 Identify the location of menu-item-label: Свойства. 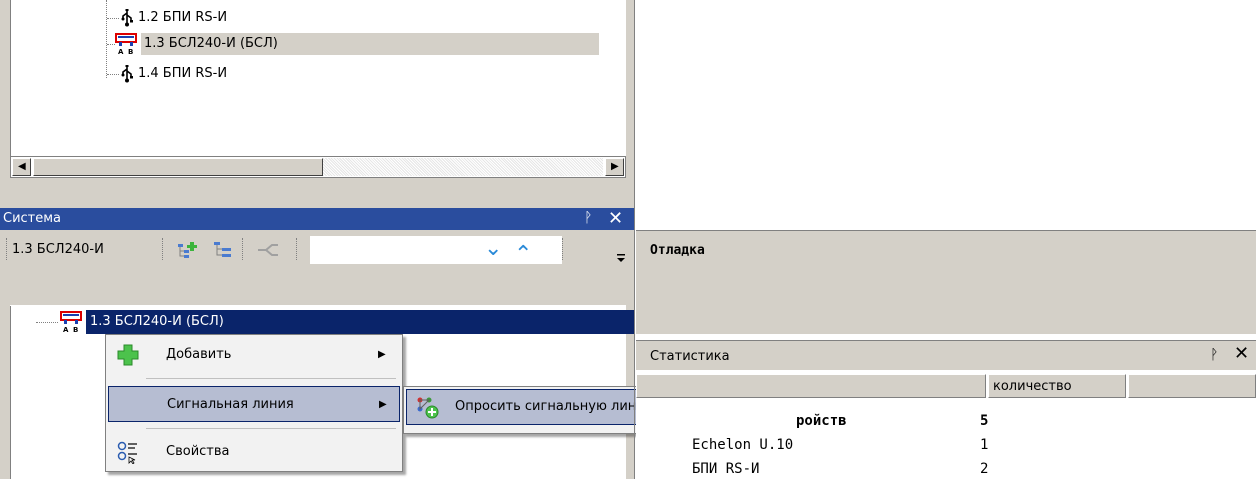
(198, 451).